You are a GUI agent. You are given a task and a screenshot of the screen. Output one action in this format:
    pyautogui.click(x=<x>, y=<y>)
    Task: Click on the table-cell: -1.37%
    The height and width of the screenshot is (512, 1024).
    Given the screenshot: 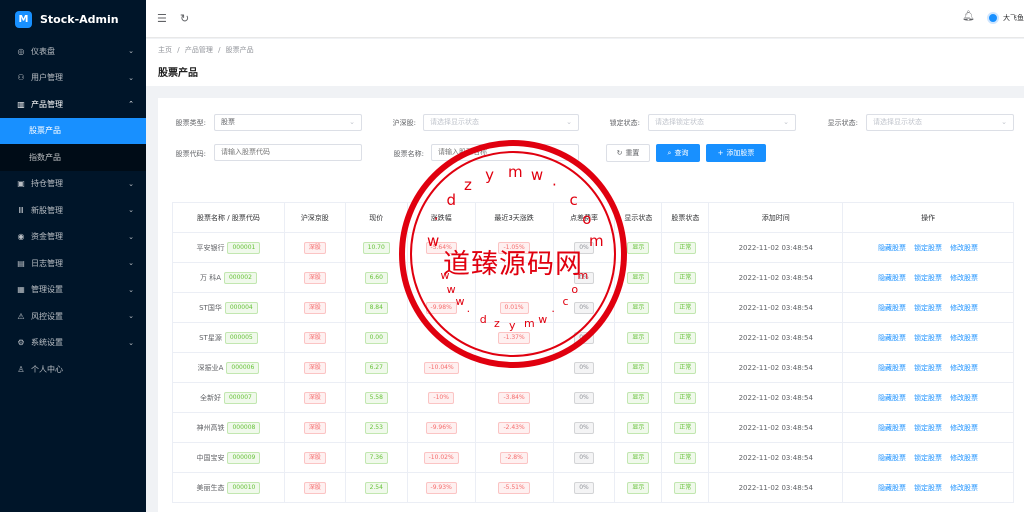 What is the action you would take?
    pyautogui.click(x=515, y=337)
    